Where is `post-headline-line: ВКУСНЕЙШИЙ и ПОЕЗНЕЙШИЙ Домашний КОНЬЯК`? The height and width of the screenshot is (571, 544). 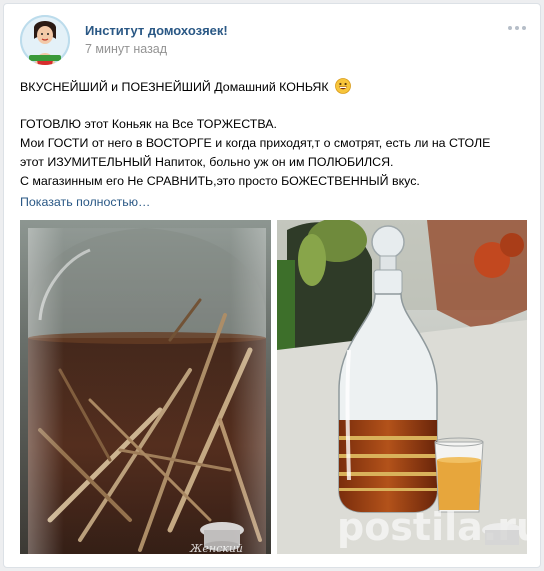 post-headline-line: ВКУСНЕЙШИЙ и ПОЕЗНЕЙШИЙ Домашний КОНЬЯК is located at coordinates (273, 86).